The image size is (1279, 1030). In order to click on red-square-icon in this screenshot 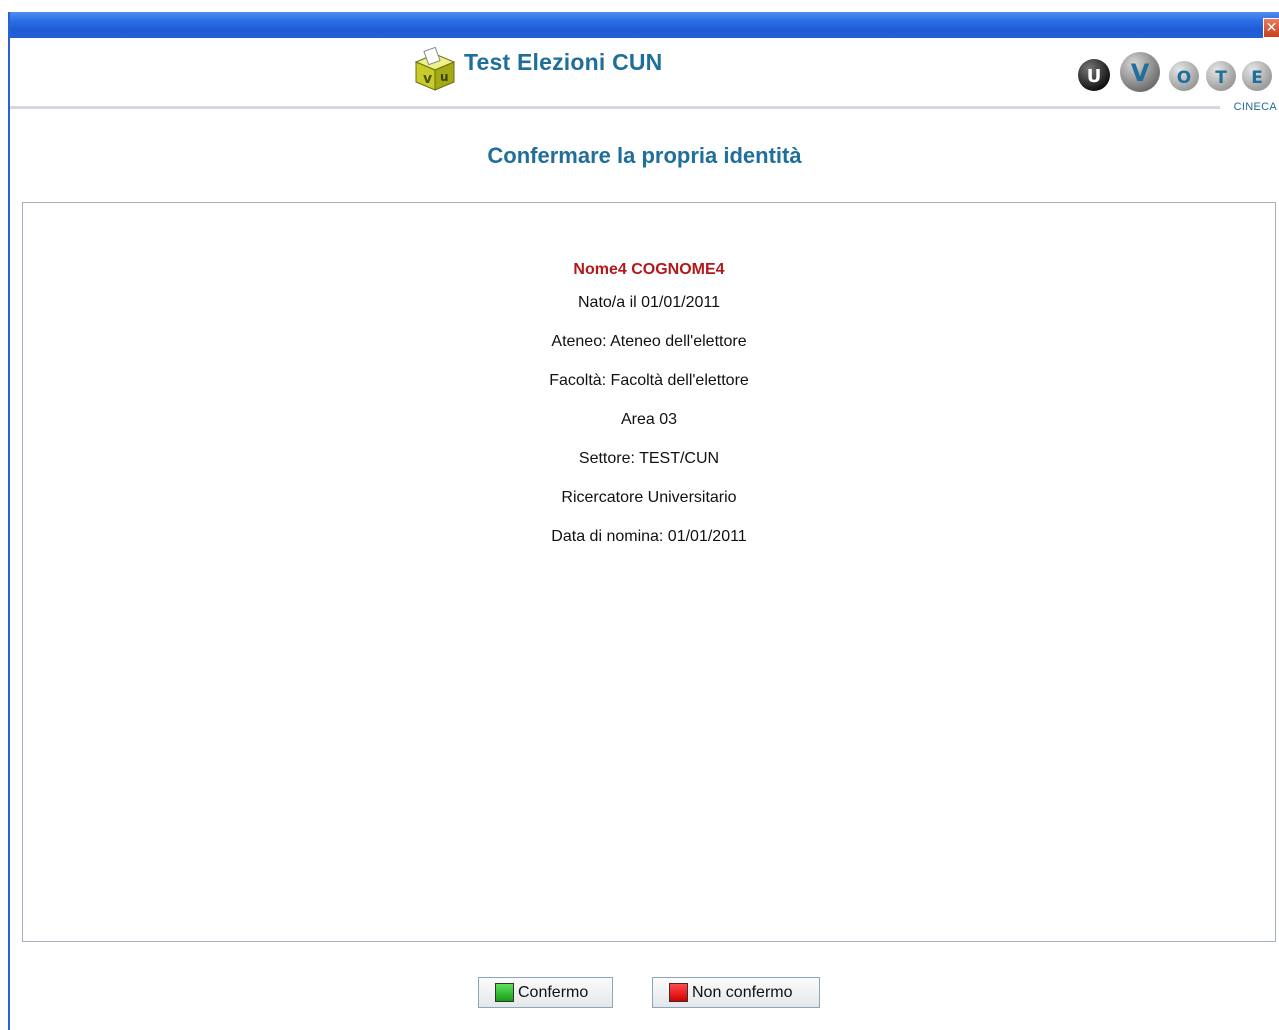, I will do `click(678, 992)`.